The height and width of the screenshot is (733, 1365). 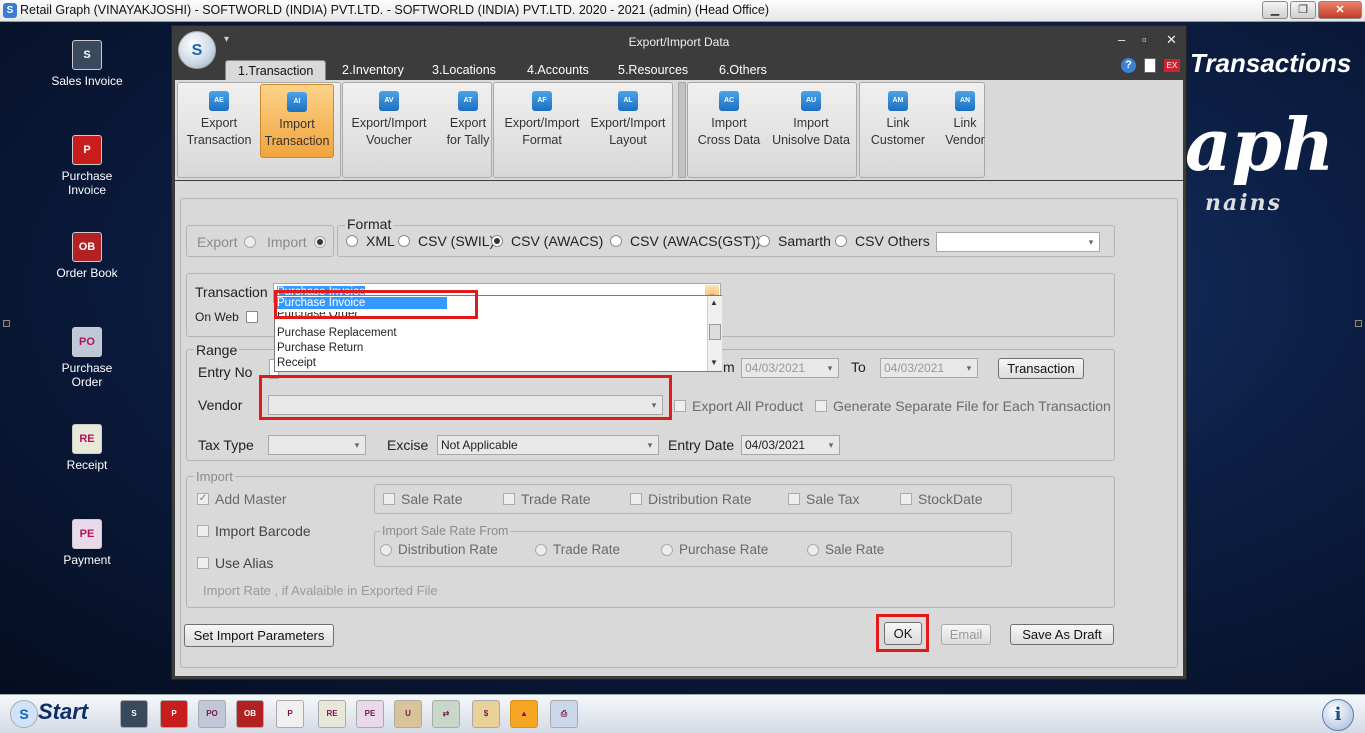 I want to click on dropdown-item: Receipt, so click(x=296, y=363).